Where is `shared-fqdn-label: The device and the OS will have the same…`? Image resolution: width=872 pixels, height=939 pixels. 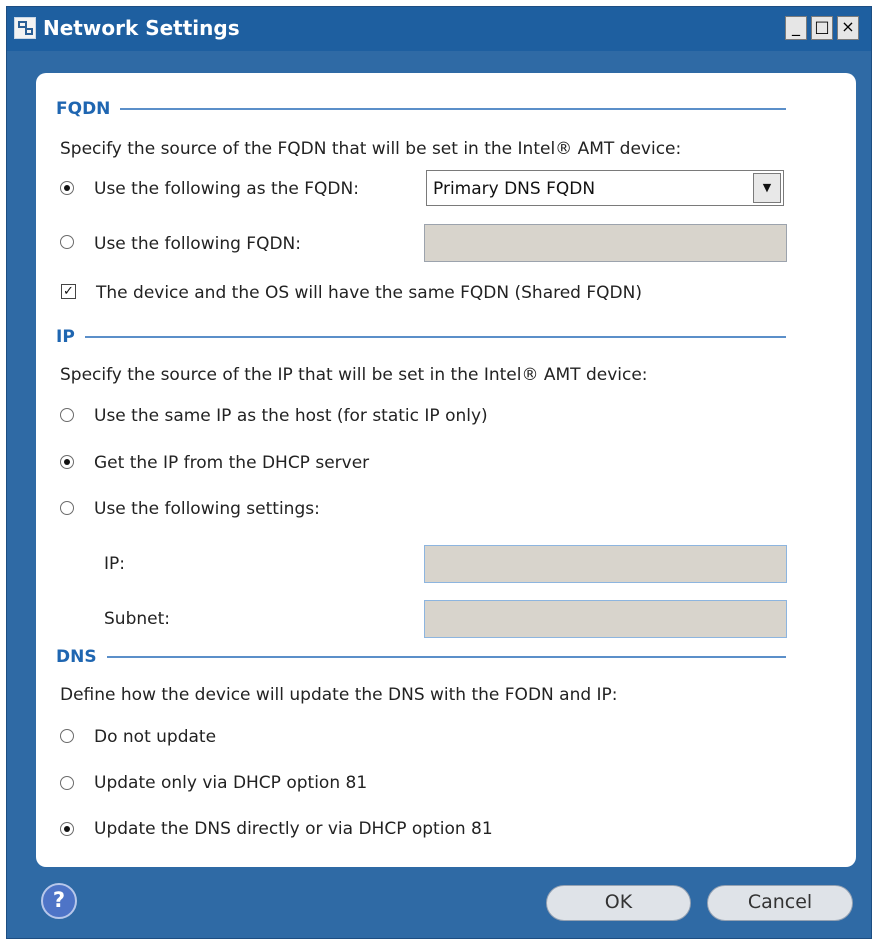 shared-fqdn-label: The device and the OS will have the same… is located at coordinates (369, 293).